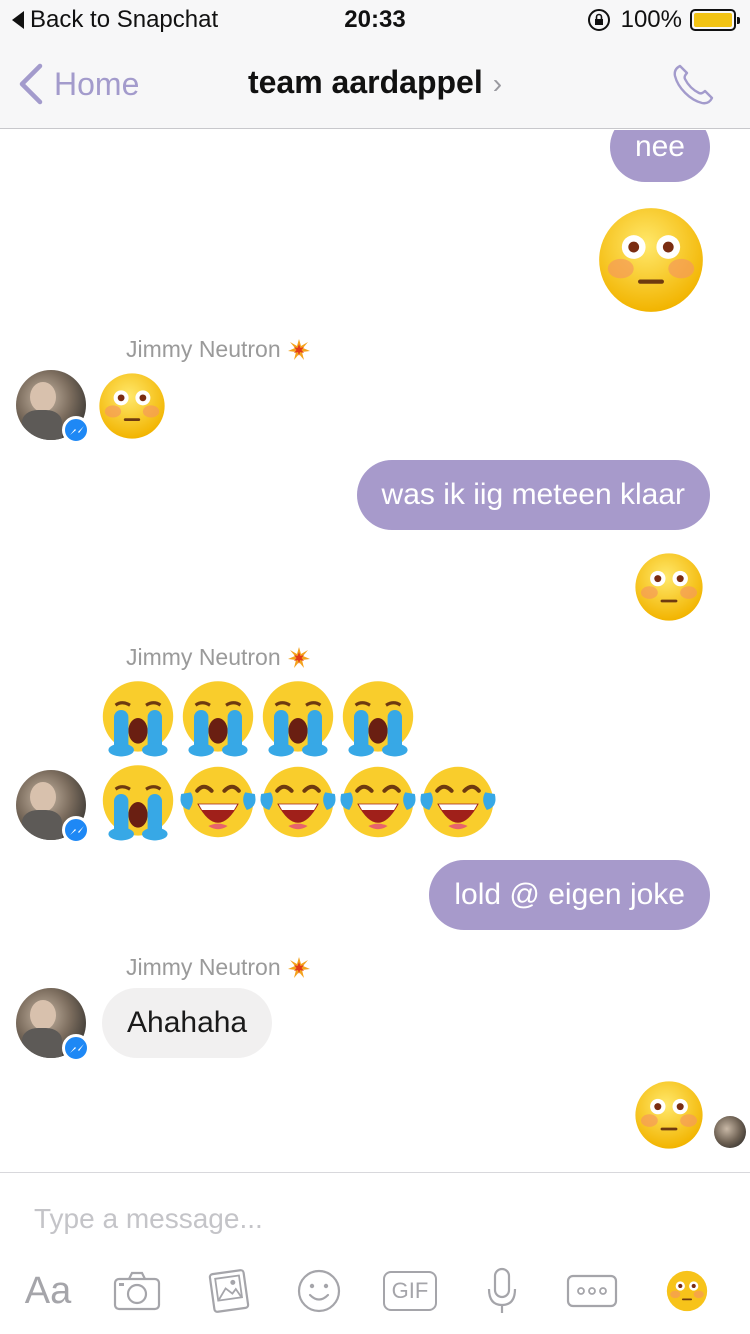 The height and width of the screenshot is (1334, 750). I want to click on message-bubble-incoming: Ahahaha, so click(187, 1023).